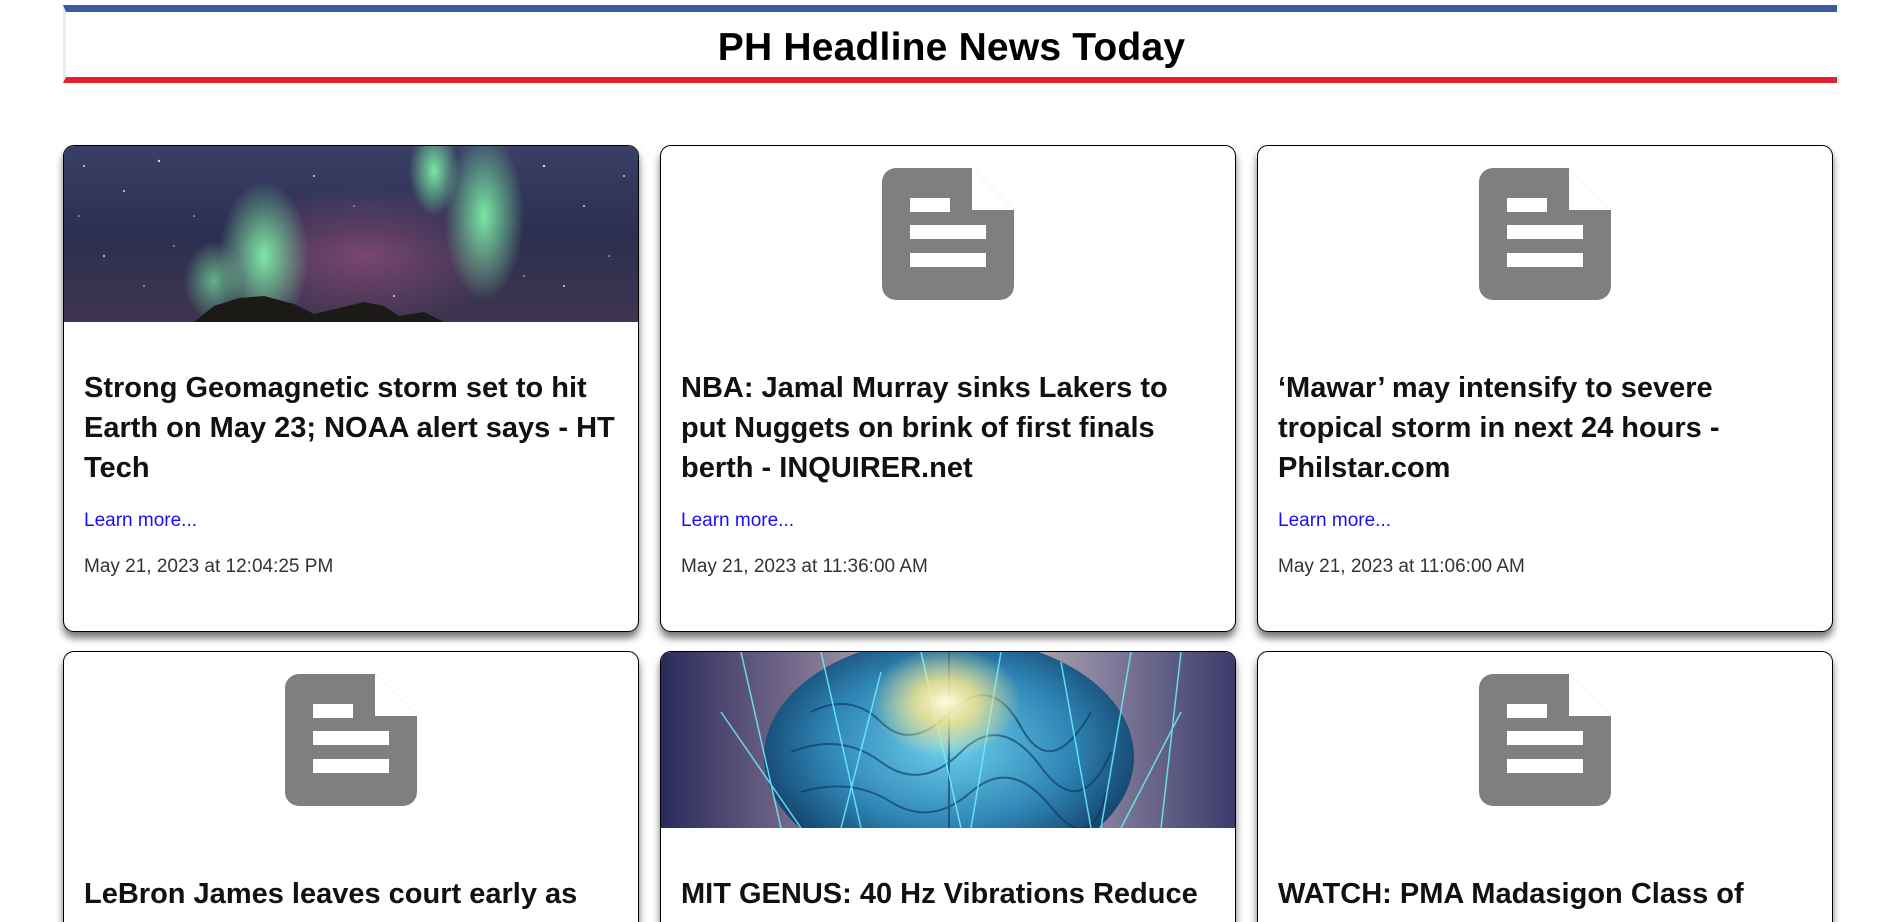  I want to click on news-card: MIT GENUS: 40 Hz Vibrations Reduce, so click(948, 786).